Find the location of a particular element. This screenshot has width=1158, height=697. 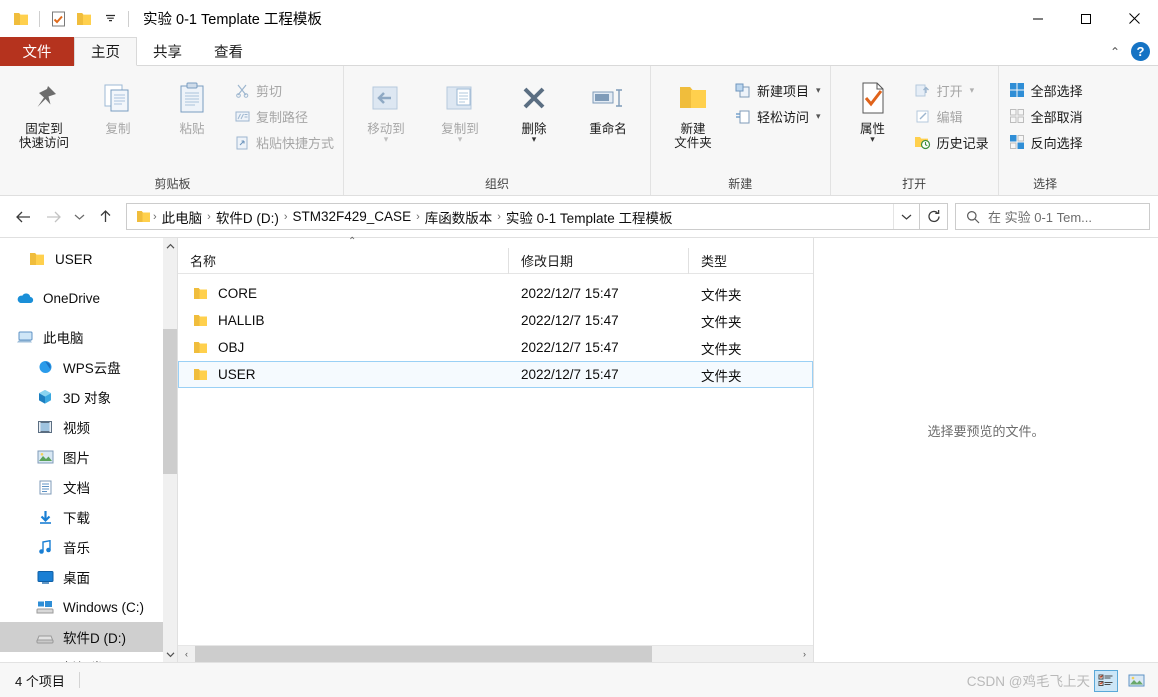

new-folder-button: 新建 文件夹 is located at coordinates (693, 112).